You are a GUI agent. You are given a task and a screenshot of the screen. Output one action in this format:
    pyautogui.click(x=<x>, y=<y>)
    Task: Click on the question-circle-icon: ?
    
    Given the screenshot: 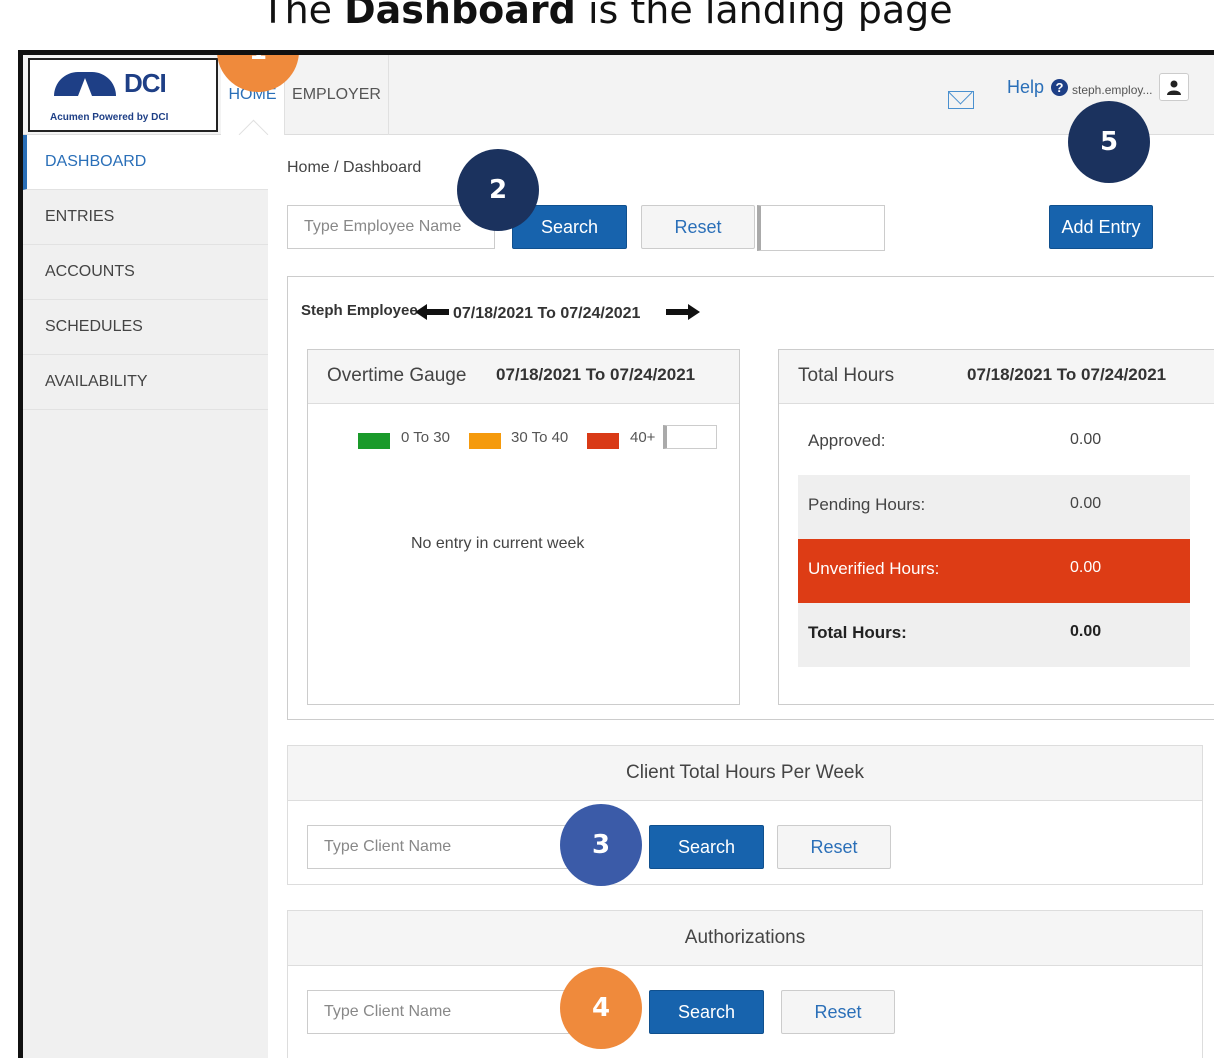 What is the action you would take?
    pyautogui.click(x=1059, y=87)
    